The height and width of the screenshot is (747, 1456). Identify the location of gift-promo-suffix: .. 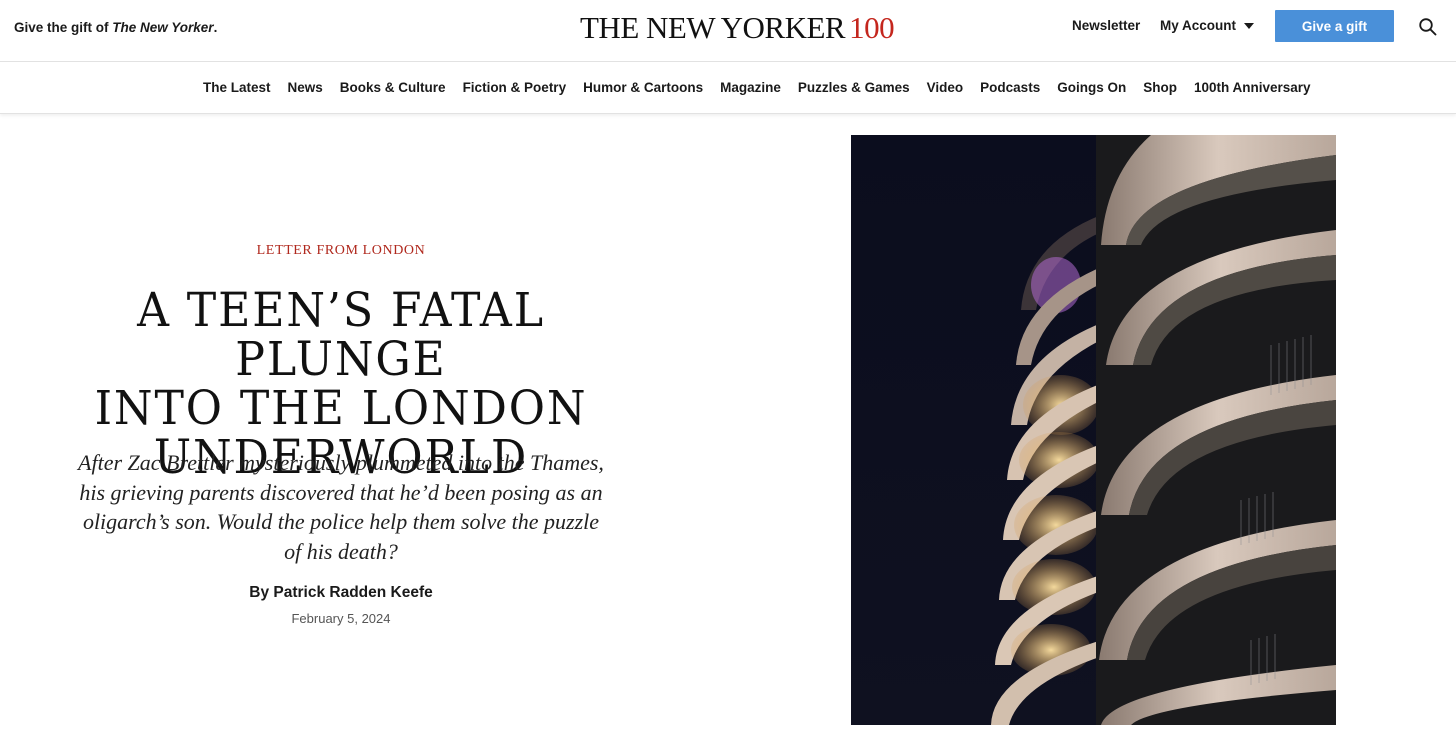
(215, 27).